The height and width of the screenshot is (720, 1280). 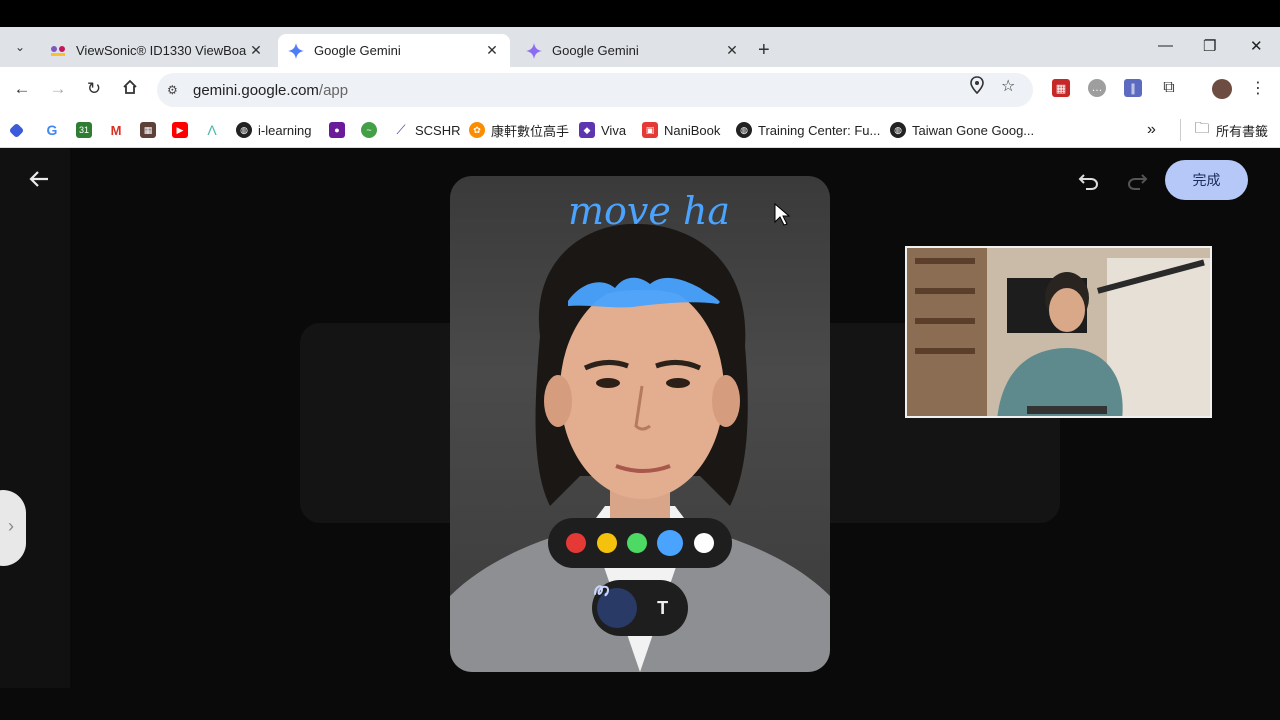 What do you see at coordinates (1089, 184) in the screenshot?
I see `undo-icon` at bounding box center [1089, 184].